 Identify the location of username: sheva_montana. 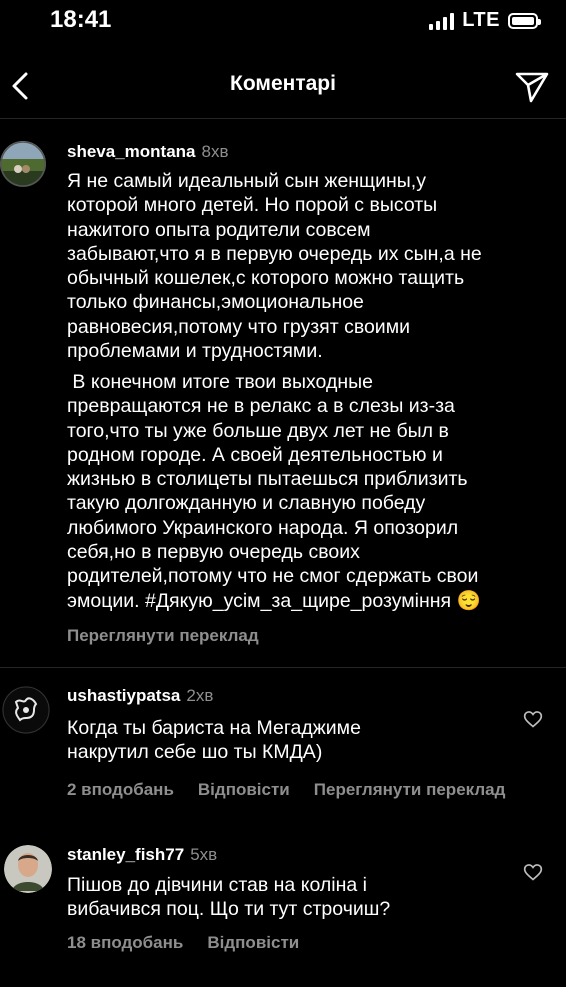
(131, 151).